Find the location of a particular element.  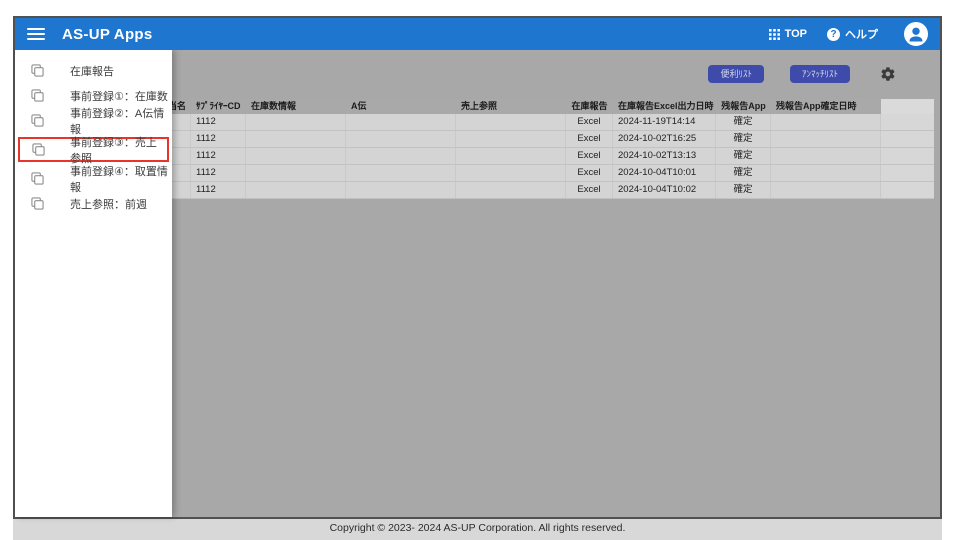

table-row: 1112 Excel 2024-10-02T13:13 確定 is located at coordinates (497, 156).